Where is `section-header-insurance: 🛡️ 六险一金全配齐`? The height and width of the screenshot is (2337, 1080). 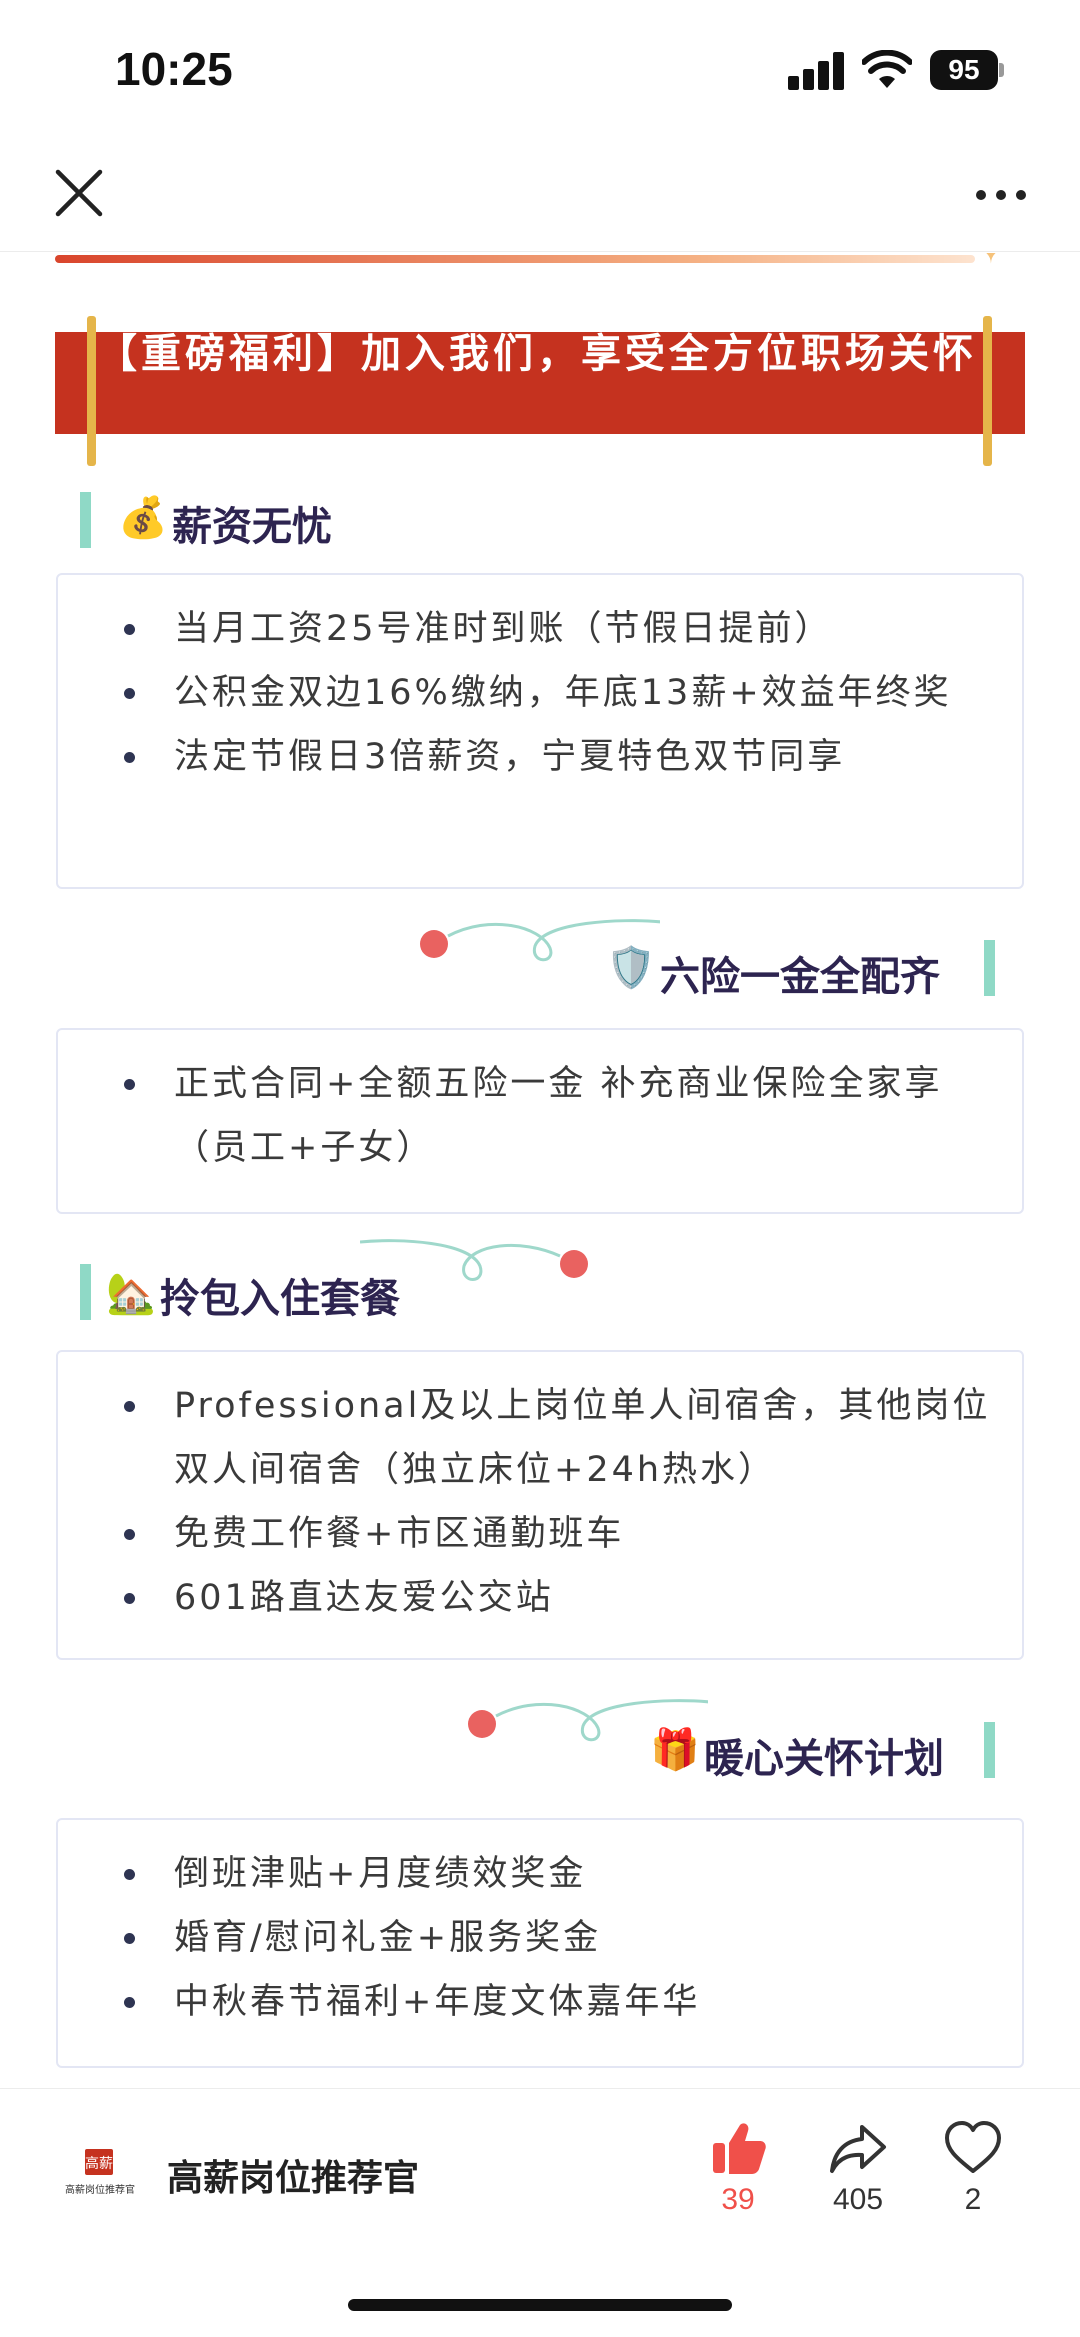
section-header-insurance: 🛡️ 六险一金全配齐 is located at coordinates (800, 970).